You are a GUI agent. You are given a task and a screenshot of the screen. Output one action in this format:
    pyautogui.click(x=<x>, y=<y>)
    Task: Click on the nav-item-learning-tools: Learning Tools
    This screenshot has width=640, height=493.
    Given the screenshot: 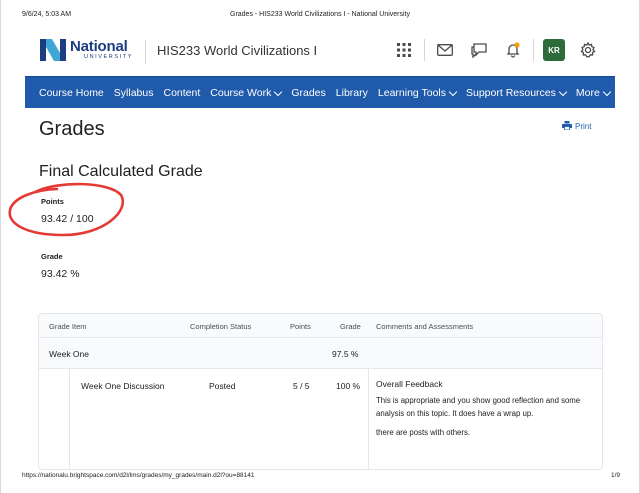 What is the action you would take?
    pyautogui.click(x=417, y=93)
    